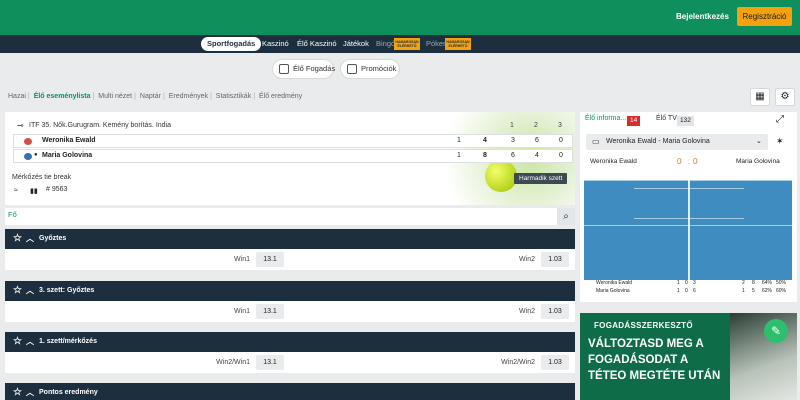  What do you see at coordinates (458, 44) in the screenshot?
I see `poker-coming-soon-badge: HAMAROSAN ELÉRHETŐ` at bounding box center [458, 44].